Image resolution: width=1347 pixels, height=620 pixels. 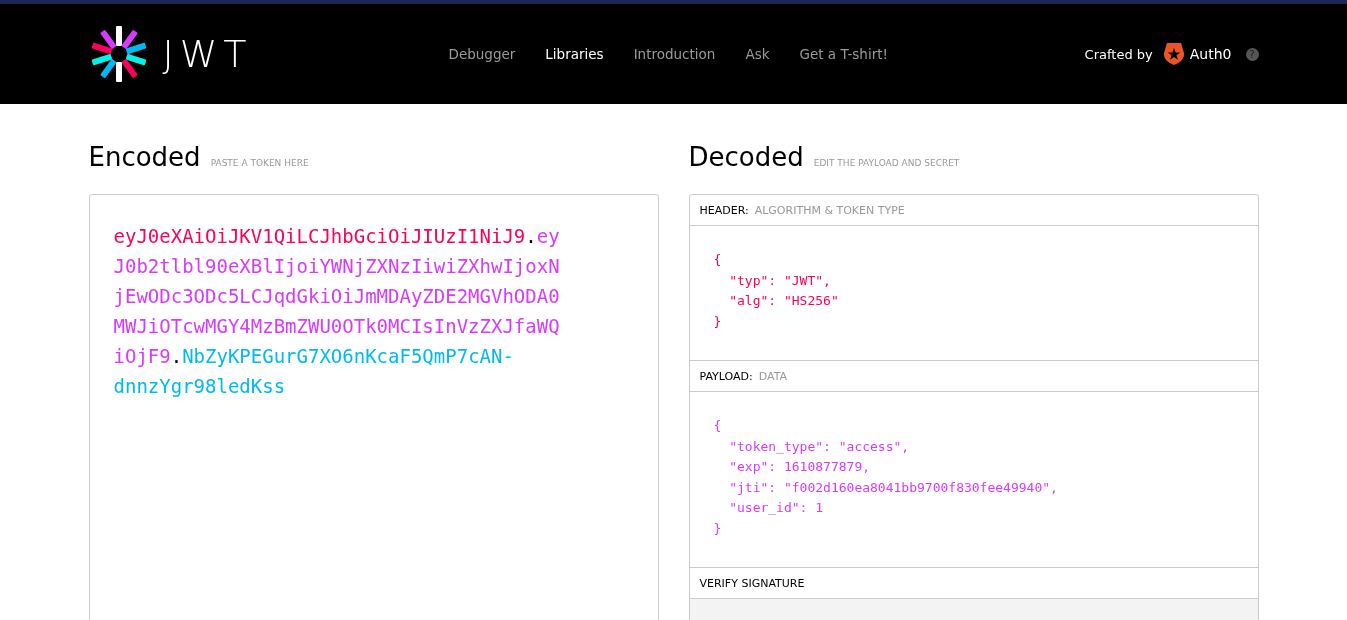 What do you see at coordinates (973, 293) in the screenshot?
I see `json-editor: { "typ": "JWT", "alg": "HS256" }` at bounding box center [973, 293].